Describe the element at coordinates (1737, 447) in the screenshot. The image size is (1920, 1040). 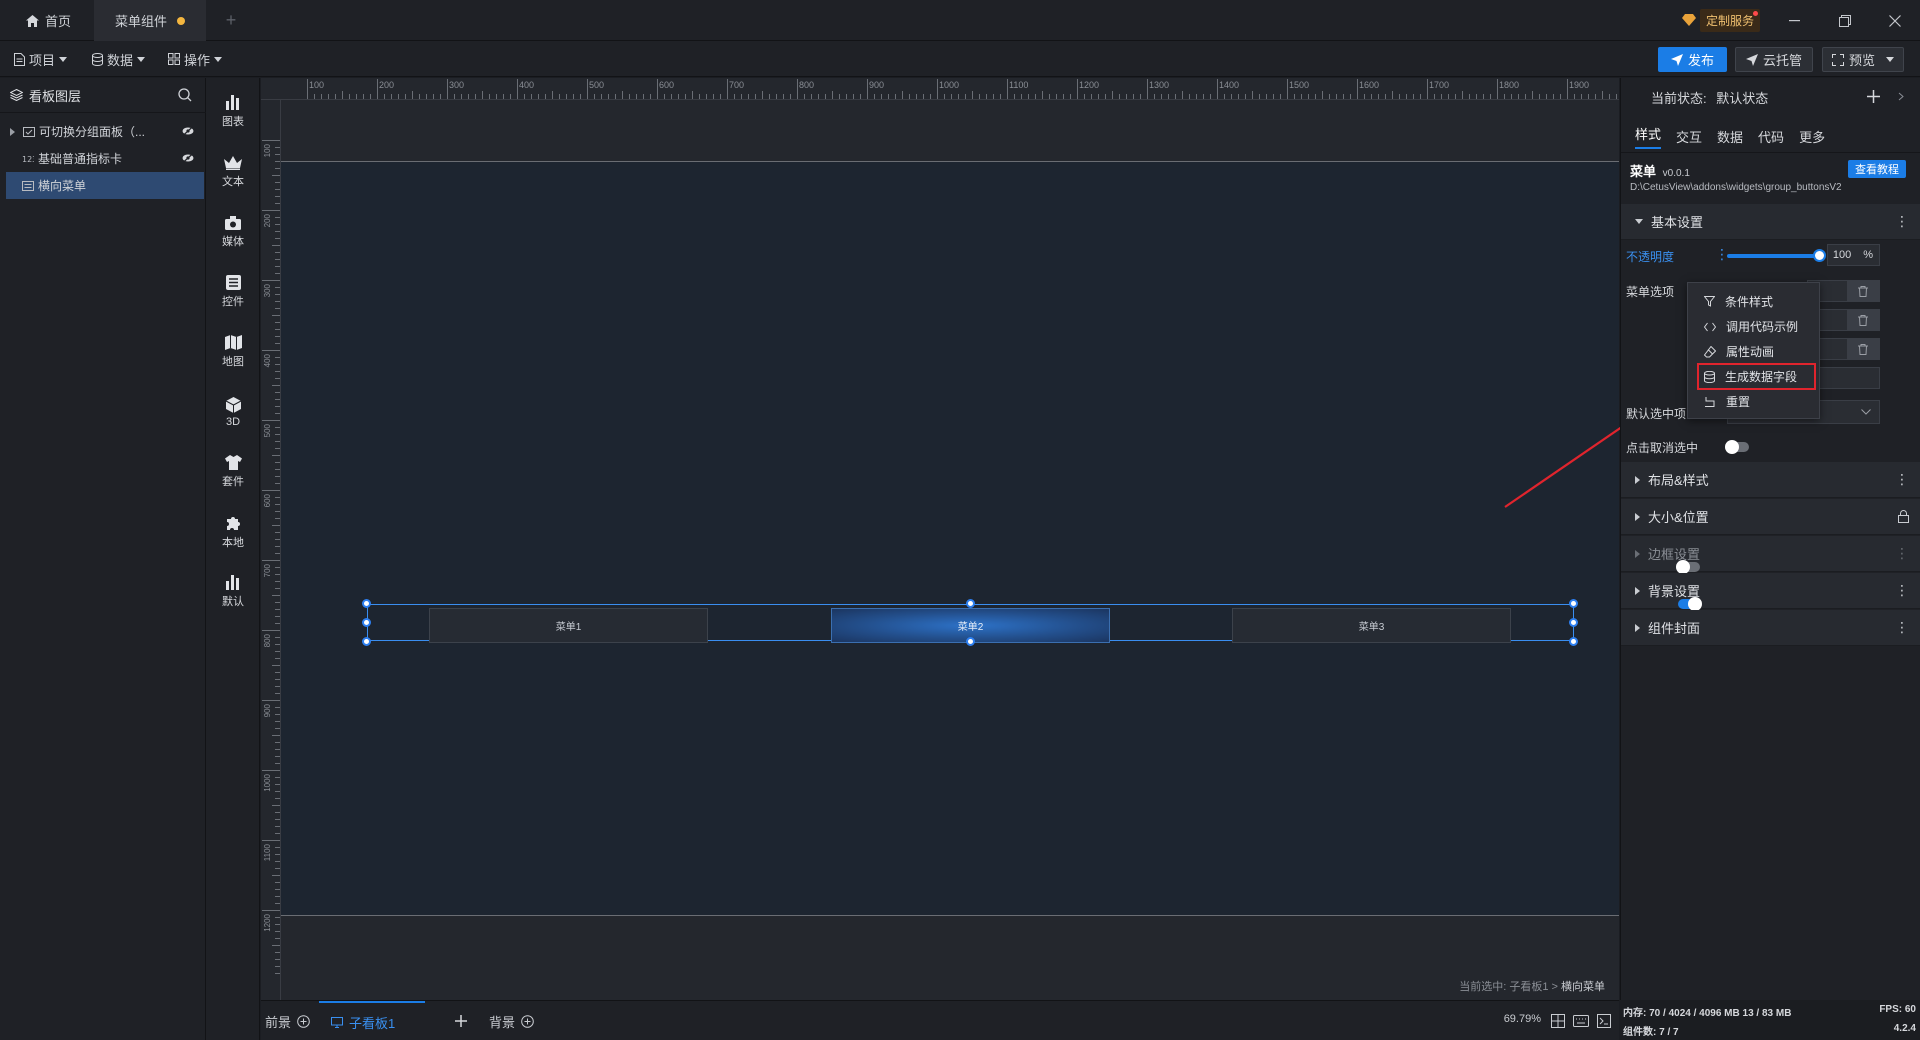
I see `click-deselect-toggle` at that location.